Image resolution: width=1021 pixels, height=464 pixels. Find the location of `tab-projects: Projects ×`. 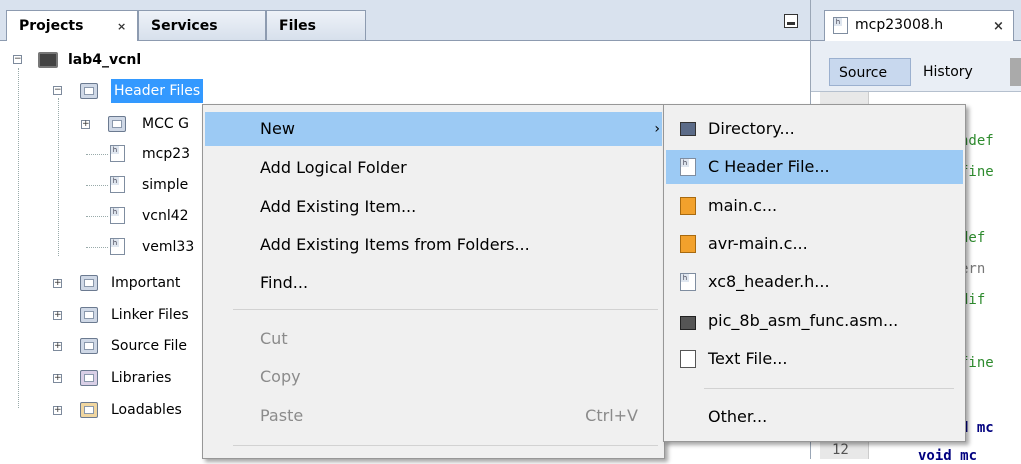

tab-projects: Projects × is located at coordinates (72, 25).